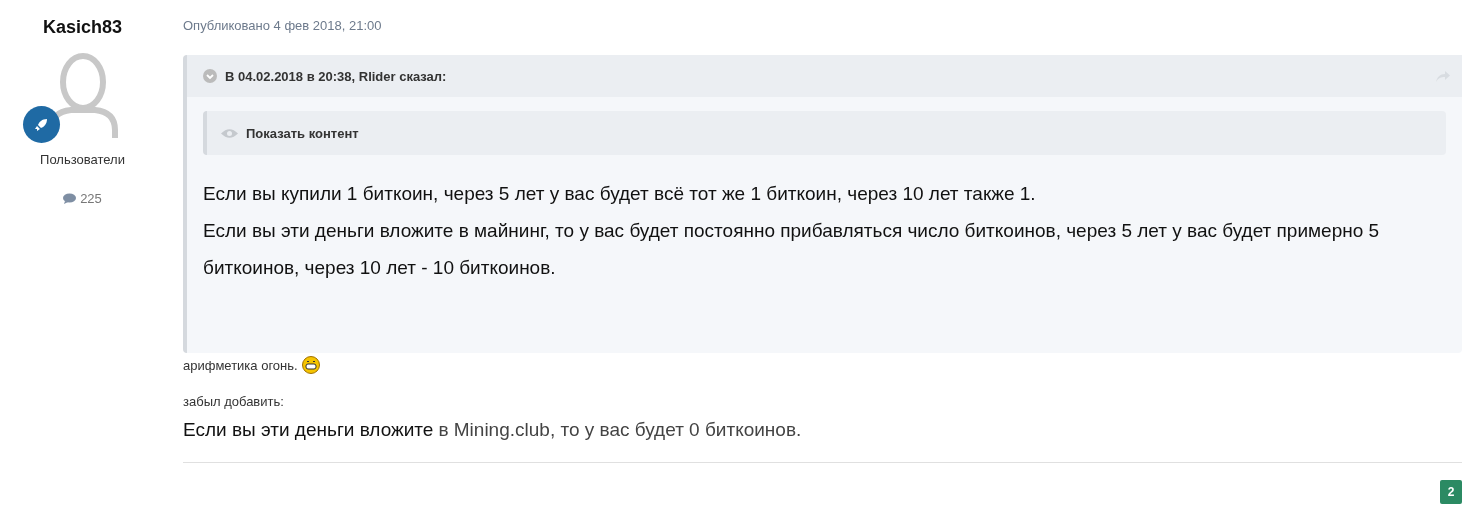  What do you see at coordinates (210, 76) in the screenshot?
I see `chevron-down-icon` at bounding box center [210, 76].